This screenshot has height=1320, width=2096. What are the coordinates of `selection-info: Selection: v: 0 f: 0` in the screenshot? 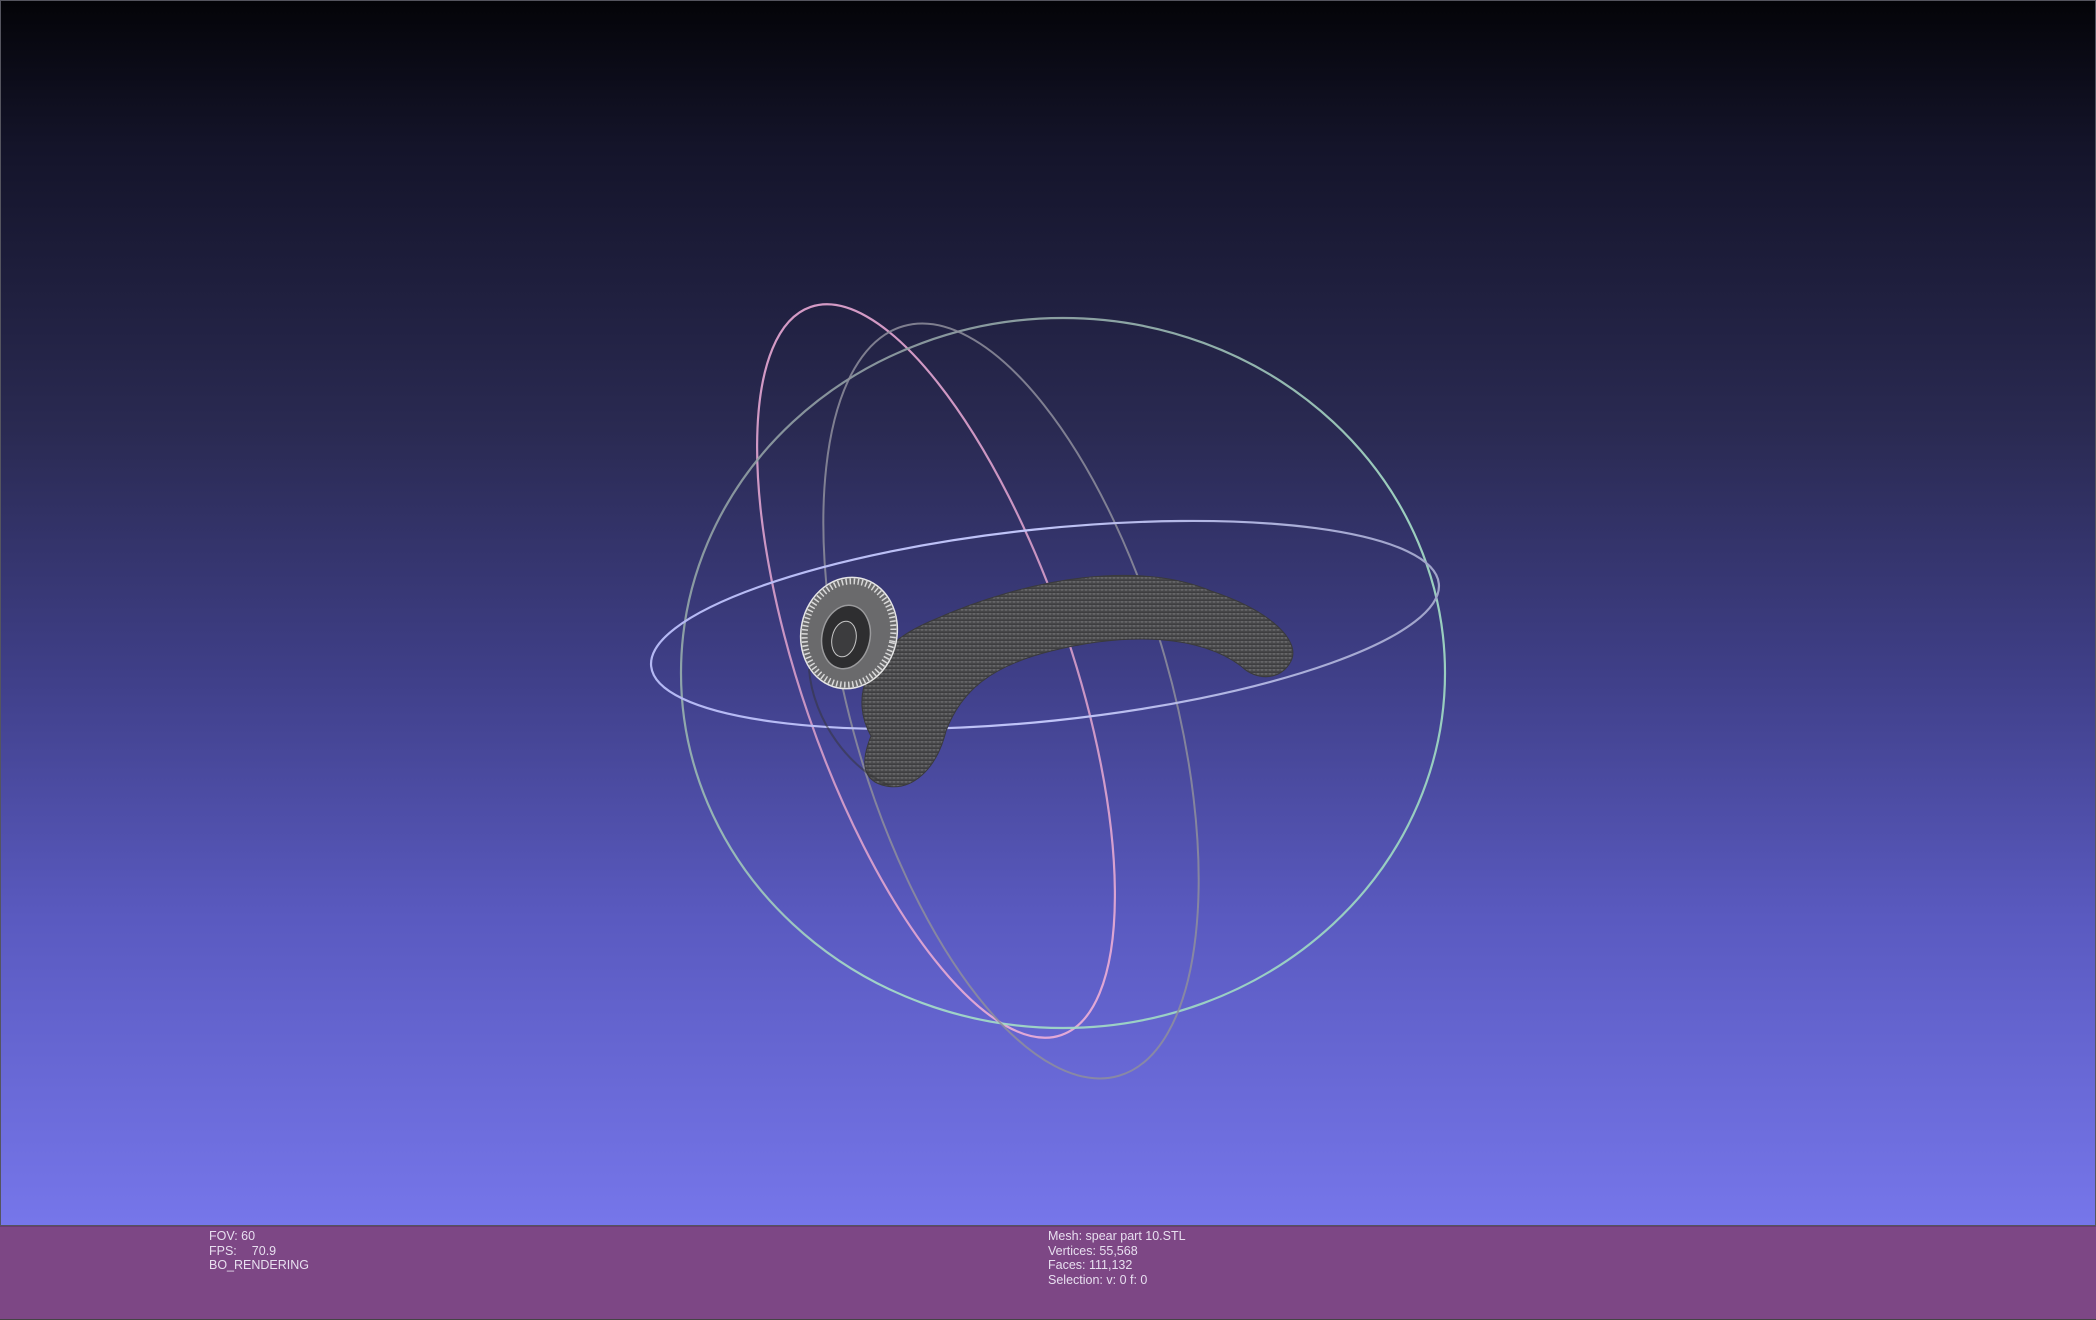 It's located at (1098, 1279).